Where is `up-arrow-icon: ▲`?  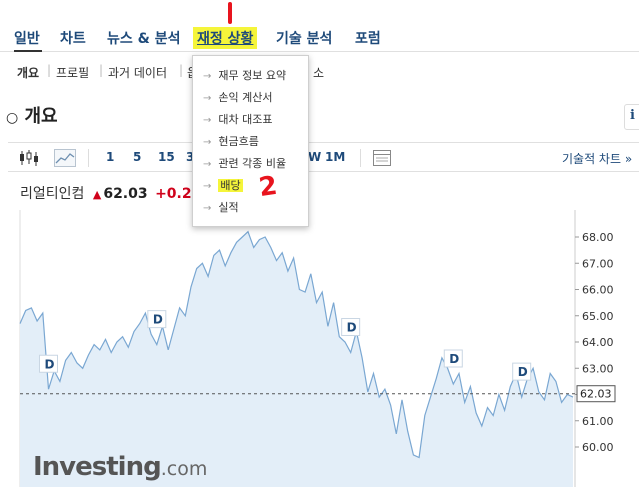 up-arrow-icon: ▲ is located at coordinates (97, 194).